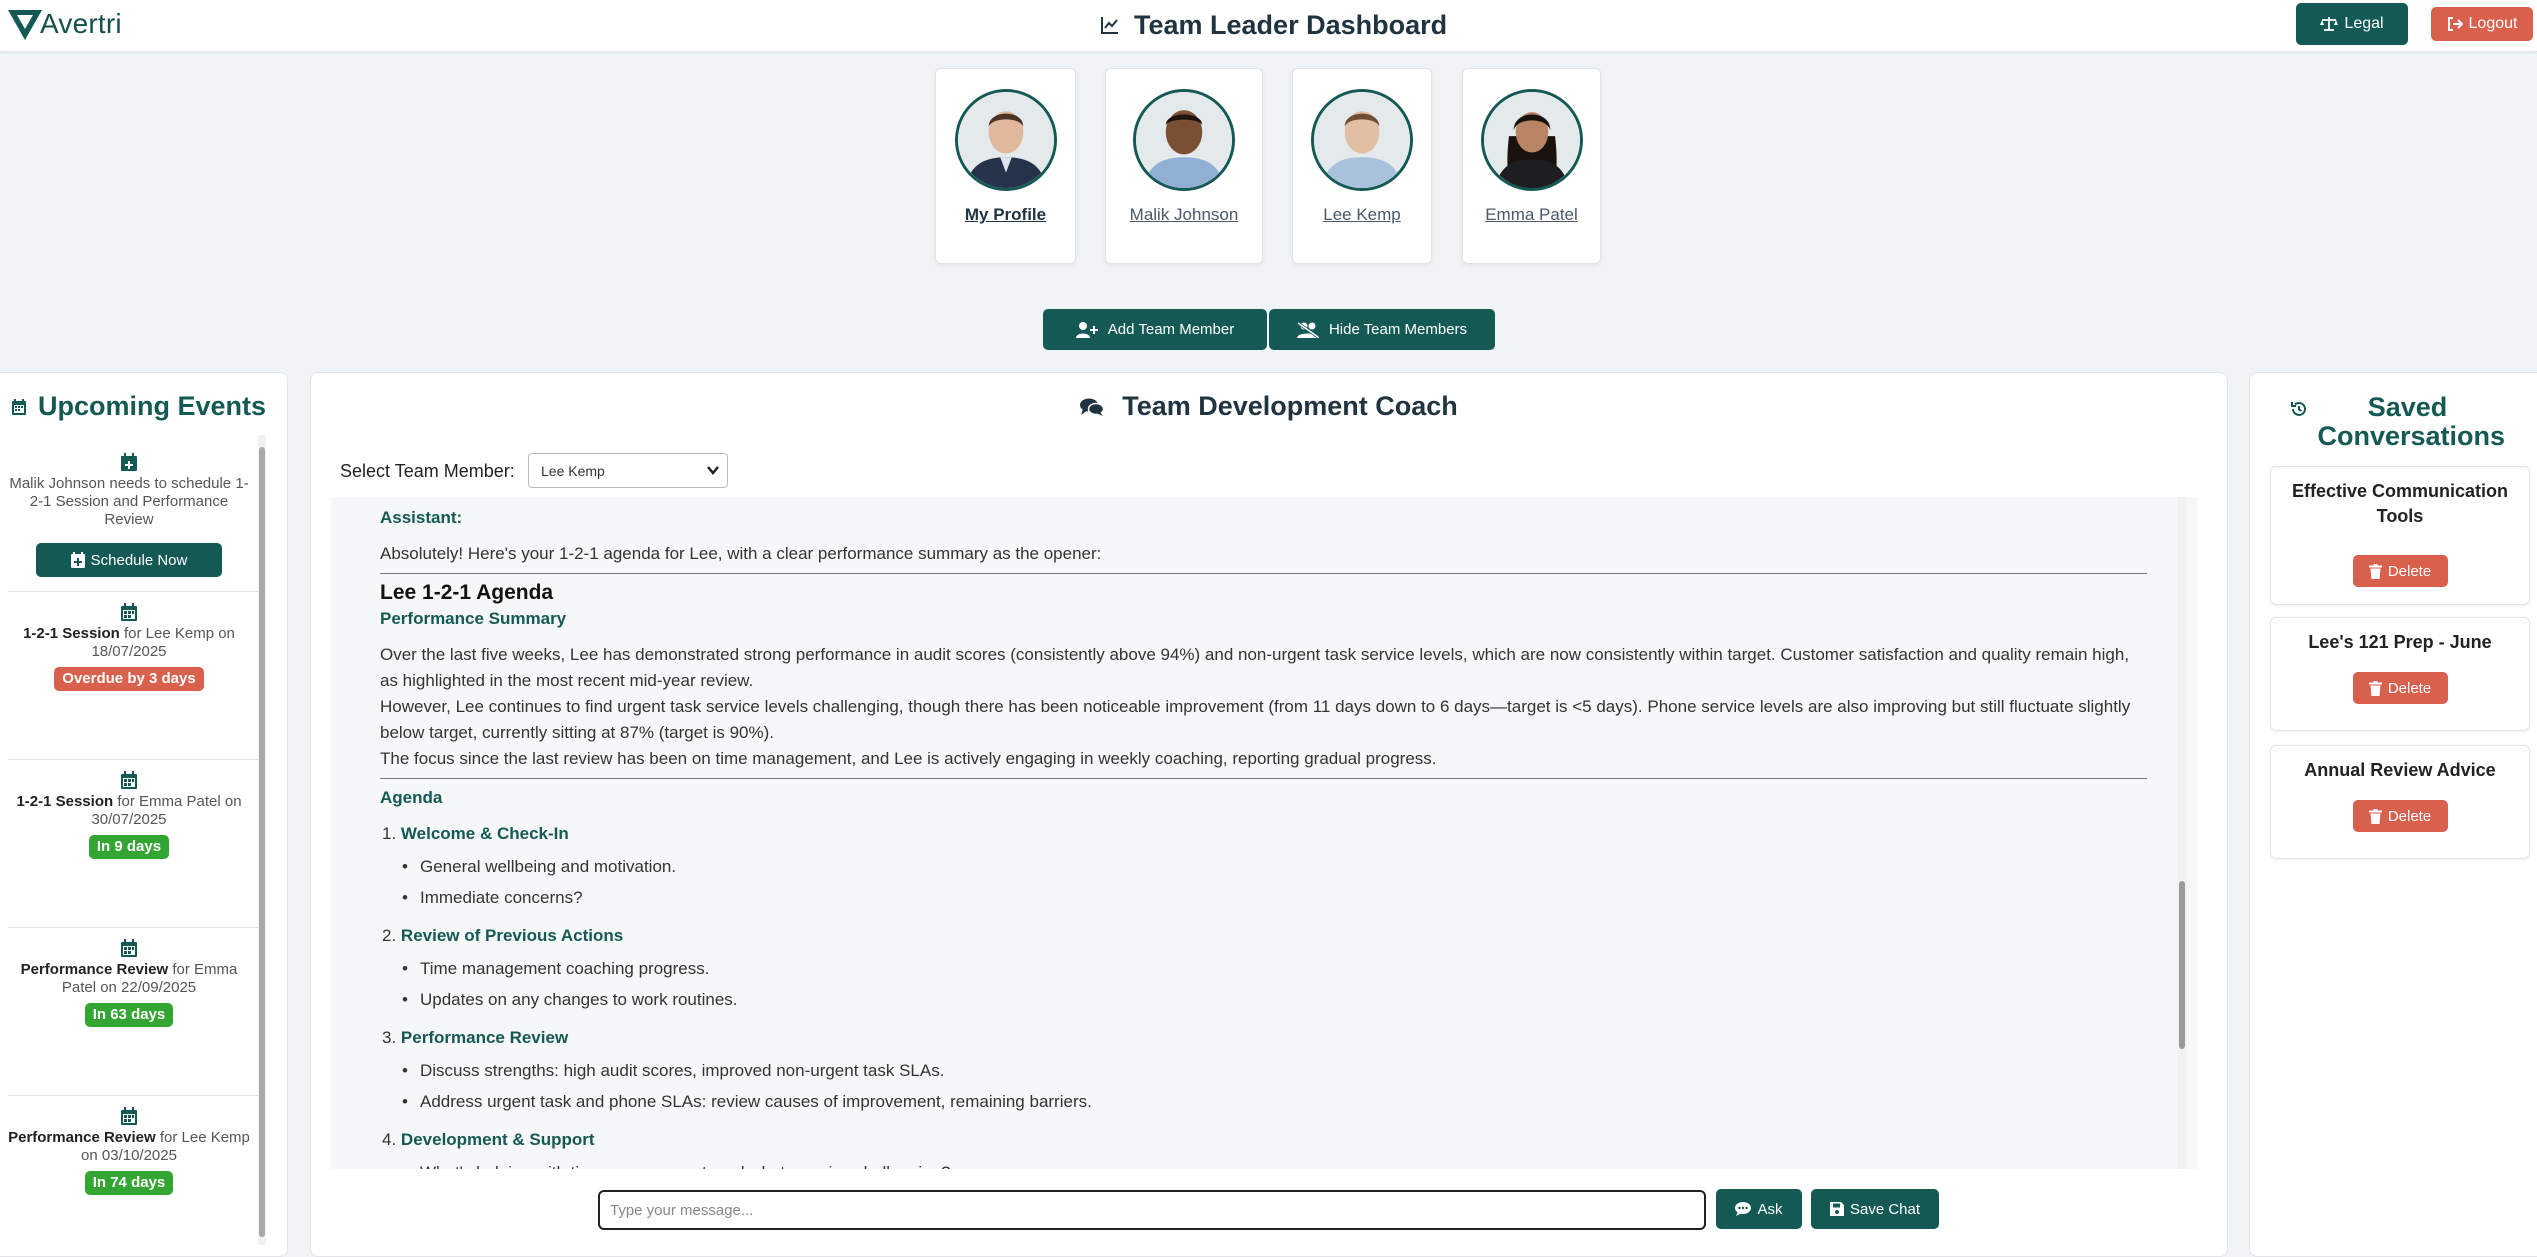  I want to click on status-badge: In 9 days, so click(129, 847).